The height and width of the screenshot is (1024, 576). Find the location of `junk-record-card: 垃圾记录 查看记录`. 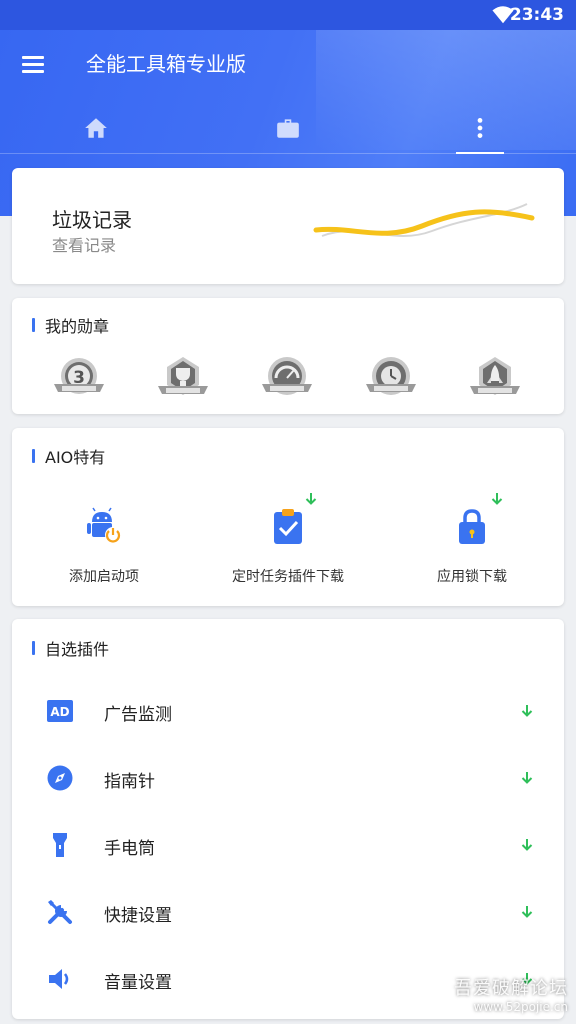

junk-record-card: 垃圾记录 查看记录 is located at coordinates (288, 226).